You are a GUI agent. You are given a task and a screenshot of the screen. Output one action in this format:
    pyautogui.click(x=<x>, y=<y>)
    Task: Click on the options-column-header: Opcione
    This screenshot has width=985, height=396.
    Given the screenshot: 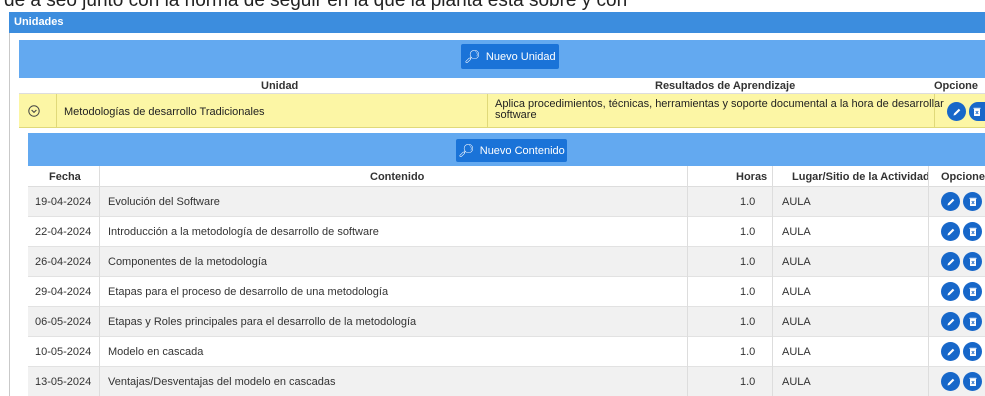 What is the action you would take?
    pyautogui.click(x=956, y=86)
    